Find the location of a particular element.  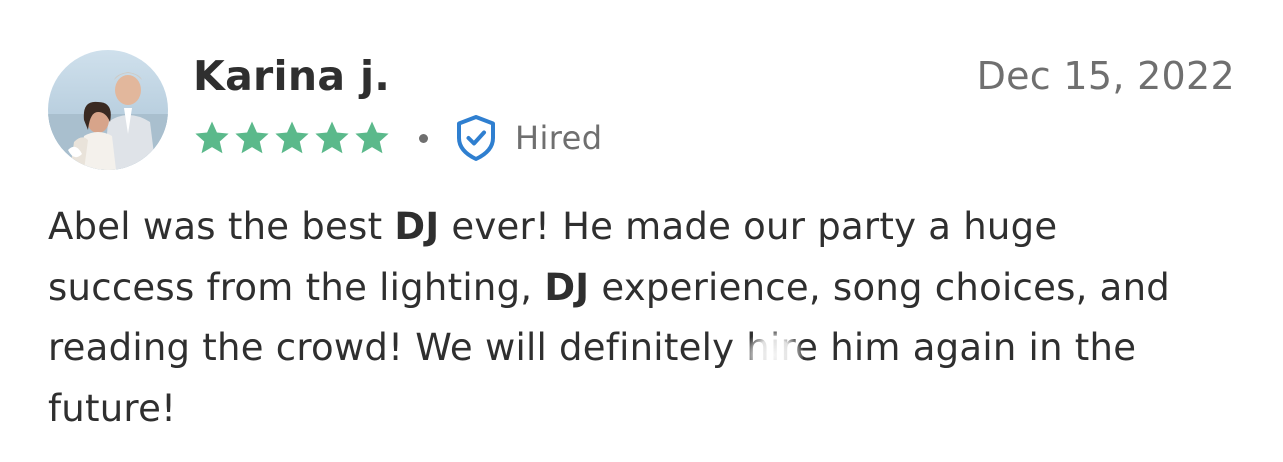

review-date: Dec 15, 2022 is located at coordinates (1105, 76).